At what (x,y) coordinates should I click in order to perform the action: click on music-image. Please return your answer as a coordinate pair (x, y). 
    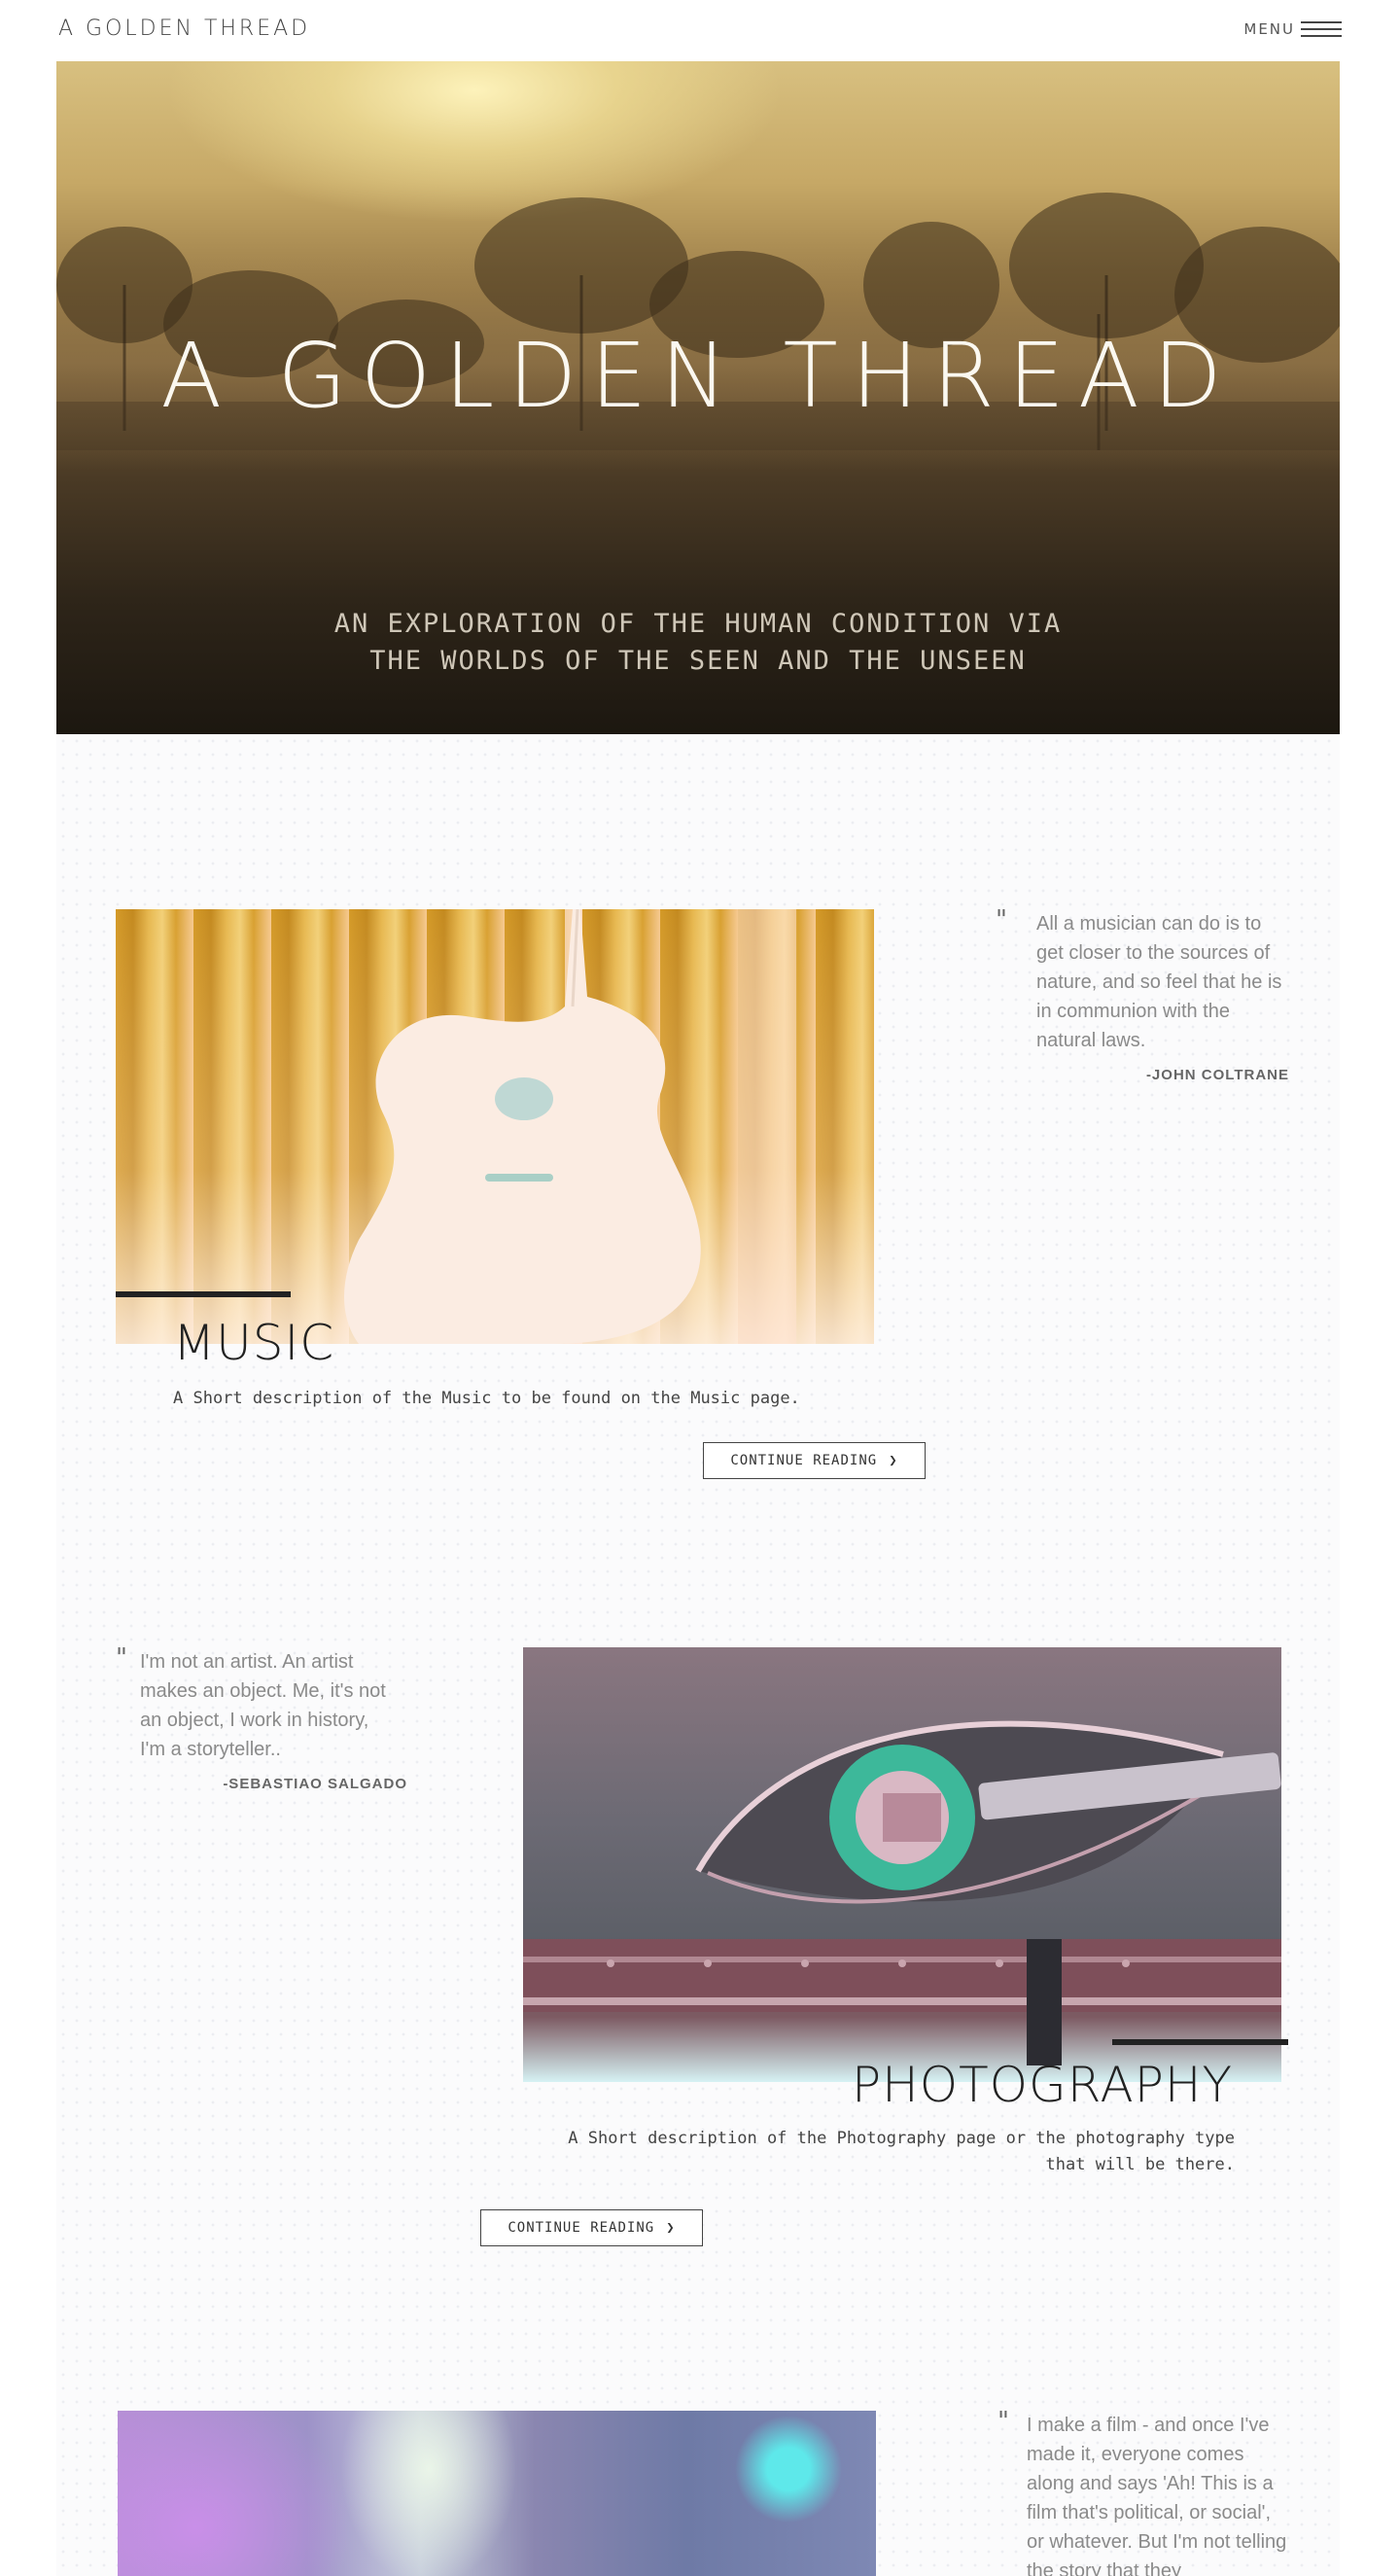
    Looking at the image, I should click on (495, 1126).